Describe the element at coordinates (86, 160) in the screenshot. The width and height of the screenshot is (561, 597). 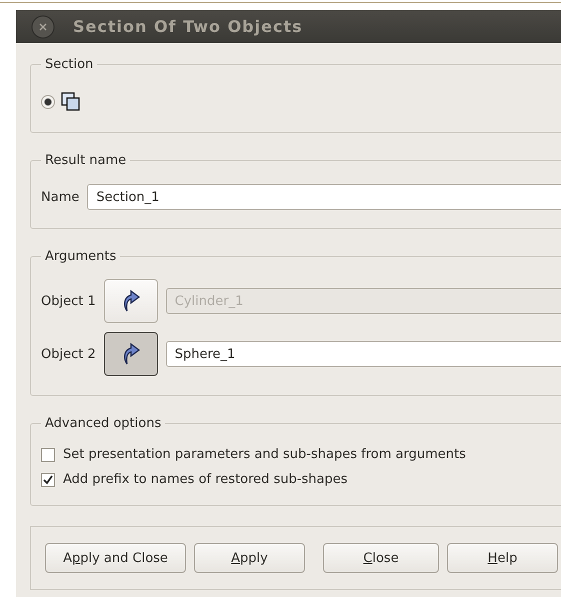
I see `group-title: Result name` at that location.